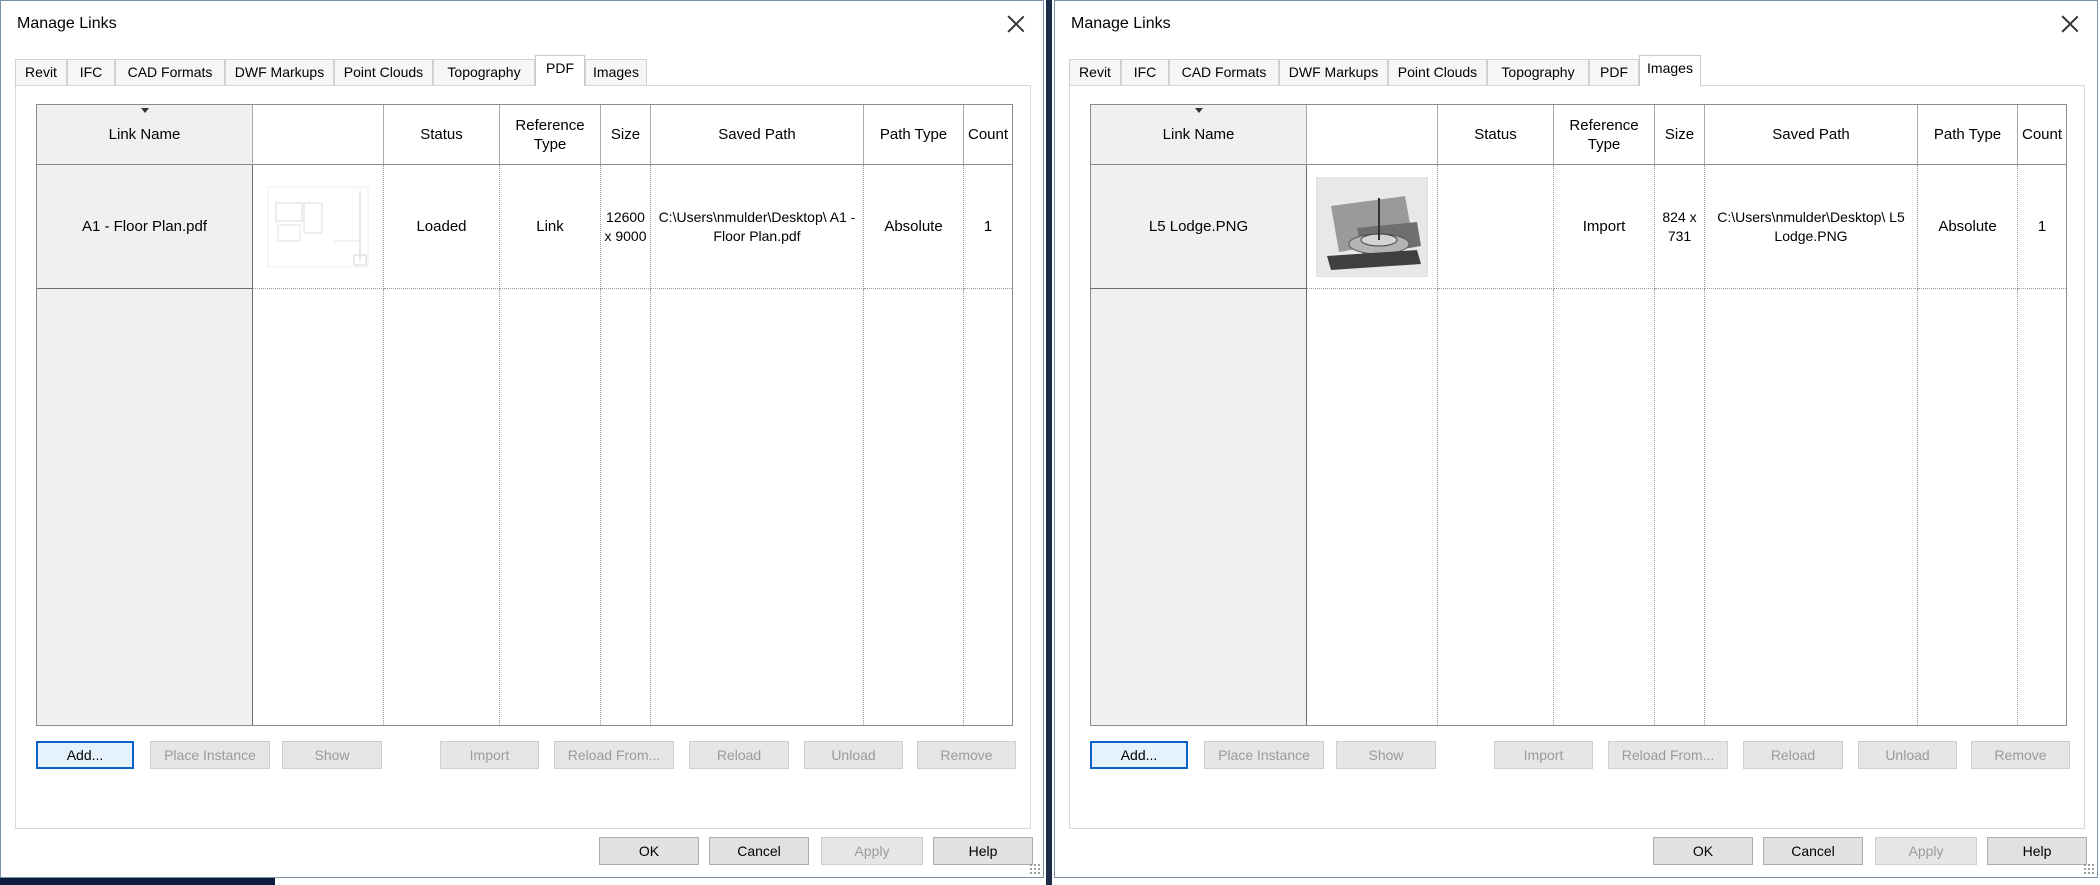  What do you see at coordinates (1811, 227) in the screenshot?
I see `cell-saved-path: C:\Users\nmulder\Desktop\ L5 Lodge.PNG` at bounding box center [1811, 227].